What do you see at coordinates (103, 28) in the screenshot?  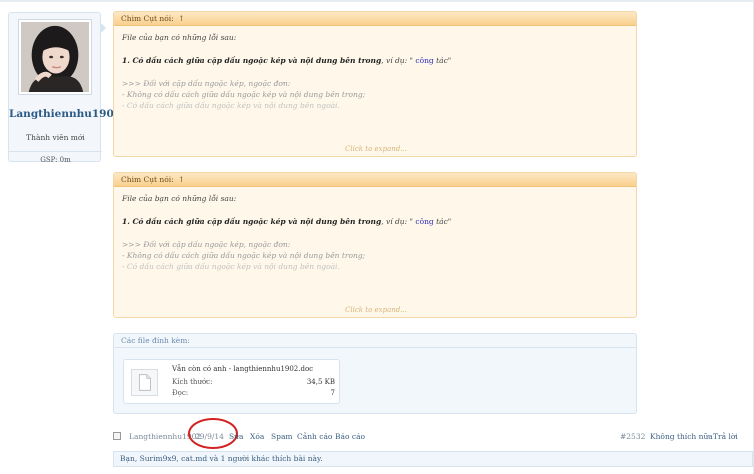 I see `user-panel-arrow` at bounding box center [103, 28].